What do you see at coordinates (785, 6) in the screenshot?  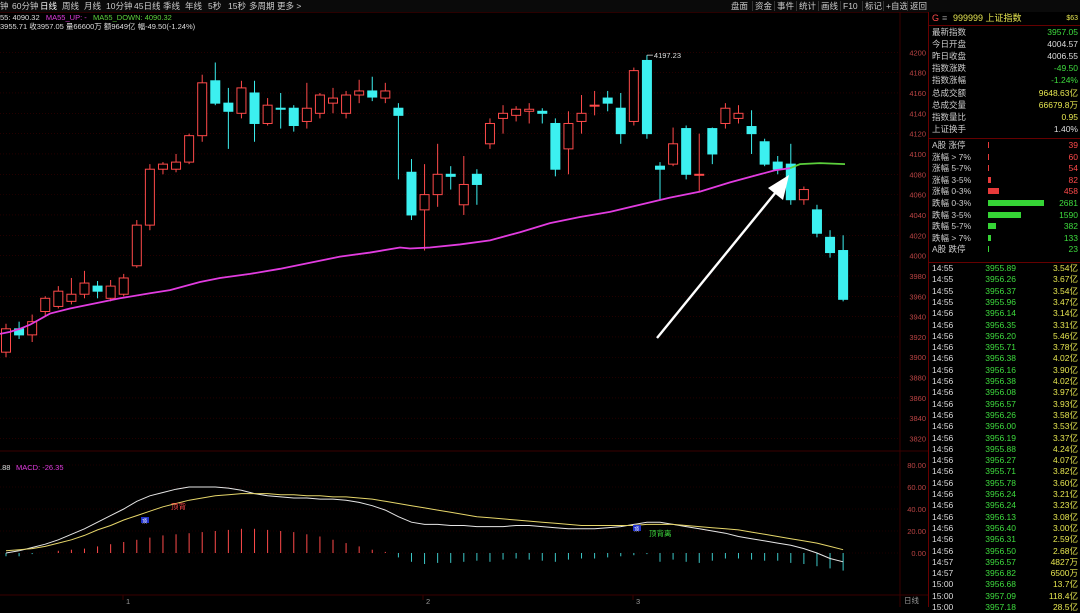 I see `toolbar-button-2: 事件` at bounding box center [785, 6].